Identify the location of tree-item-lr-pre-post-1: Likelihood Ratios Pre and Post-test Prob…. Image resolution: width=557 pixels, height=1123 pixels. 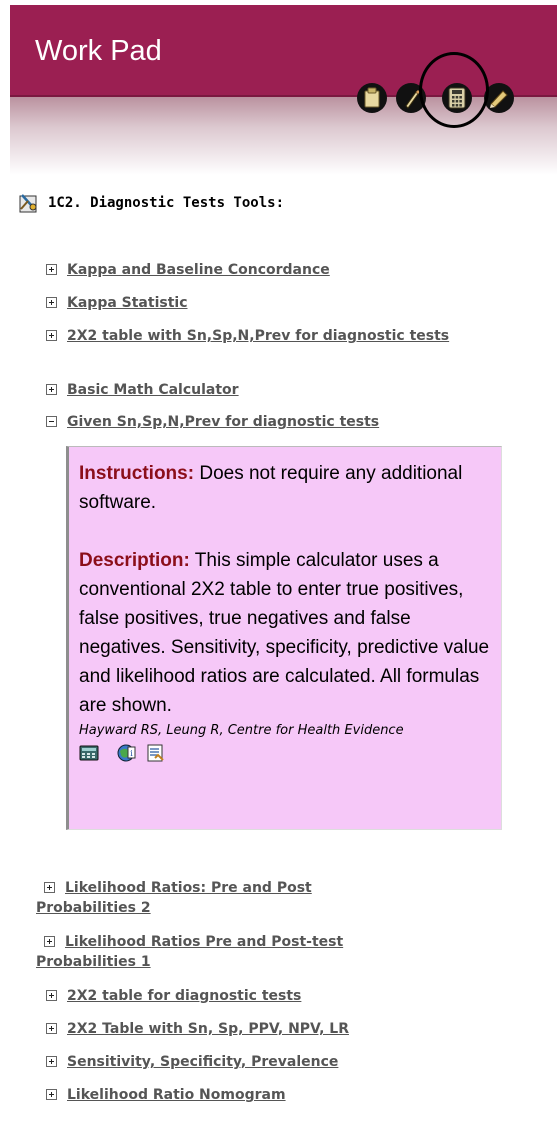
(236, 952).